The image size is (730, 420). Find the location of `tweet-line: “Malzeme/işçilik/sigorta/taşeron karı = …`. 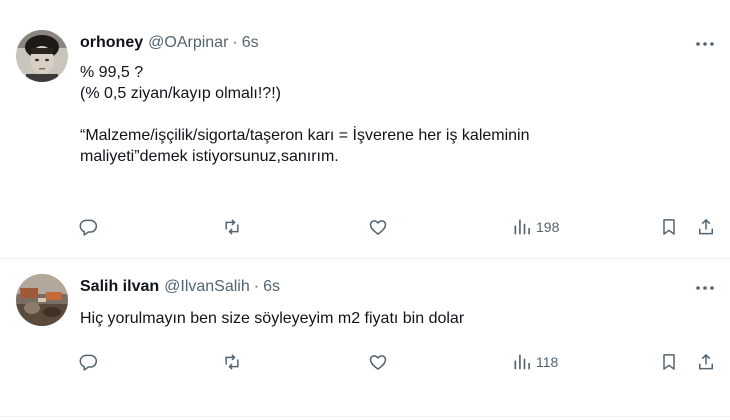

tweet-line: “Malzeme/işçilik/sigorta/taşeron karı = … is located at coordinates (305, 135).